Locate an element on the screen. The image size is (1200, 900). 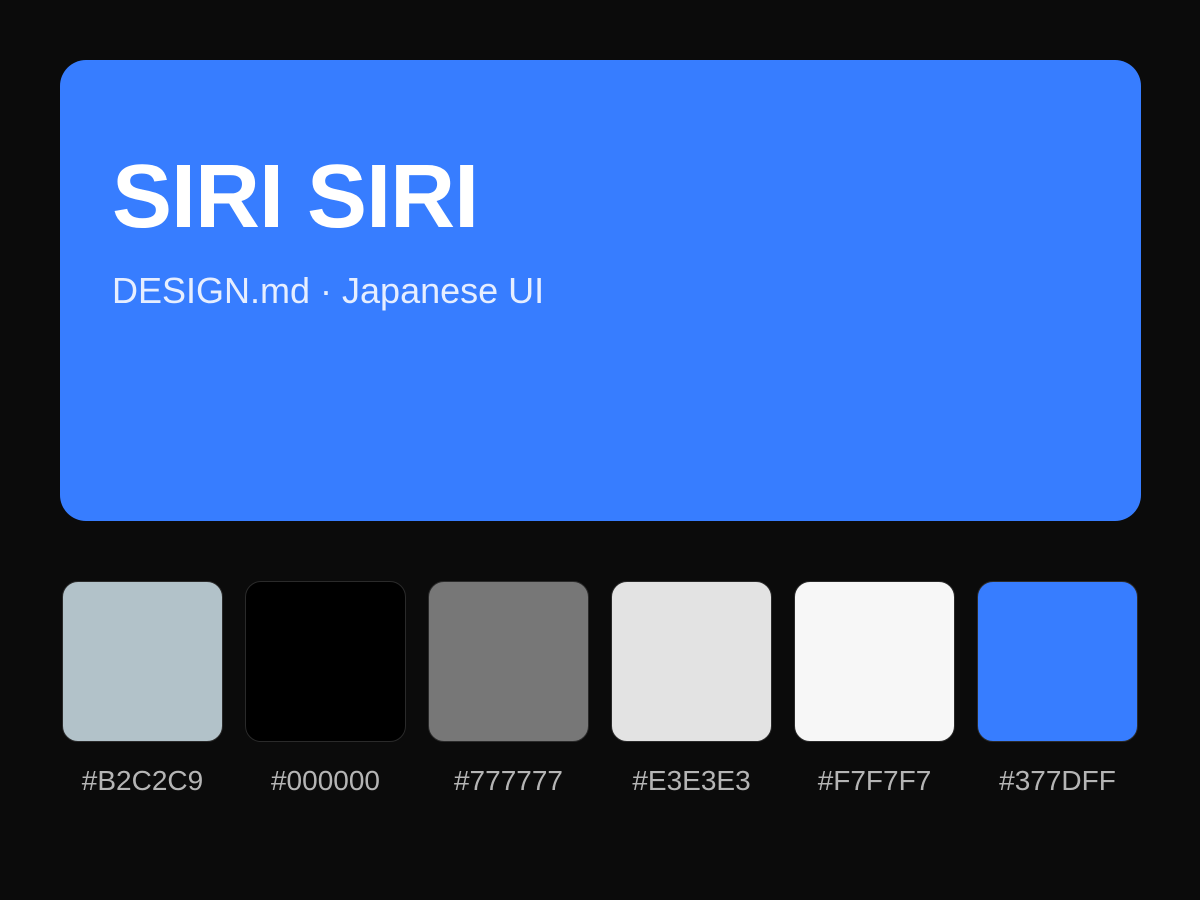
color-swatch-label-5: #F7F7F7 is located at coordinates (874, 780).